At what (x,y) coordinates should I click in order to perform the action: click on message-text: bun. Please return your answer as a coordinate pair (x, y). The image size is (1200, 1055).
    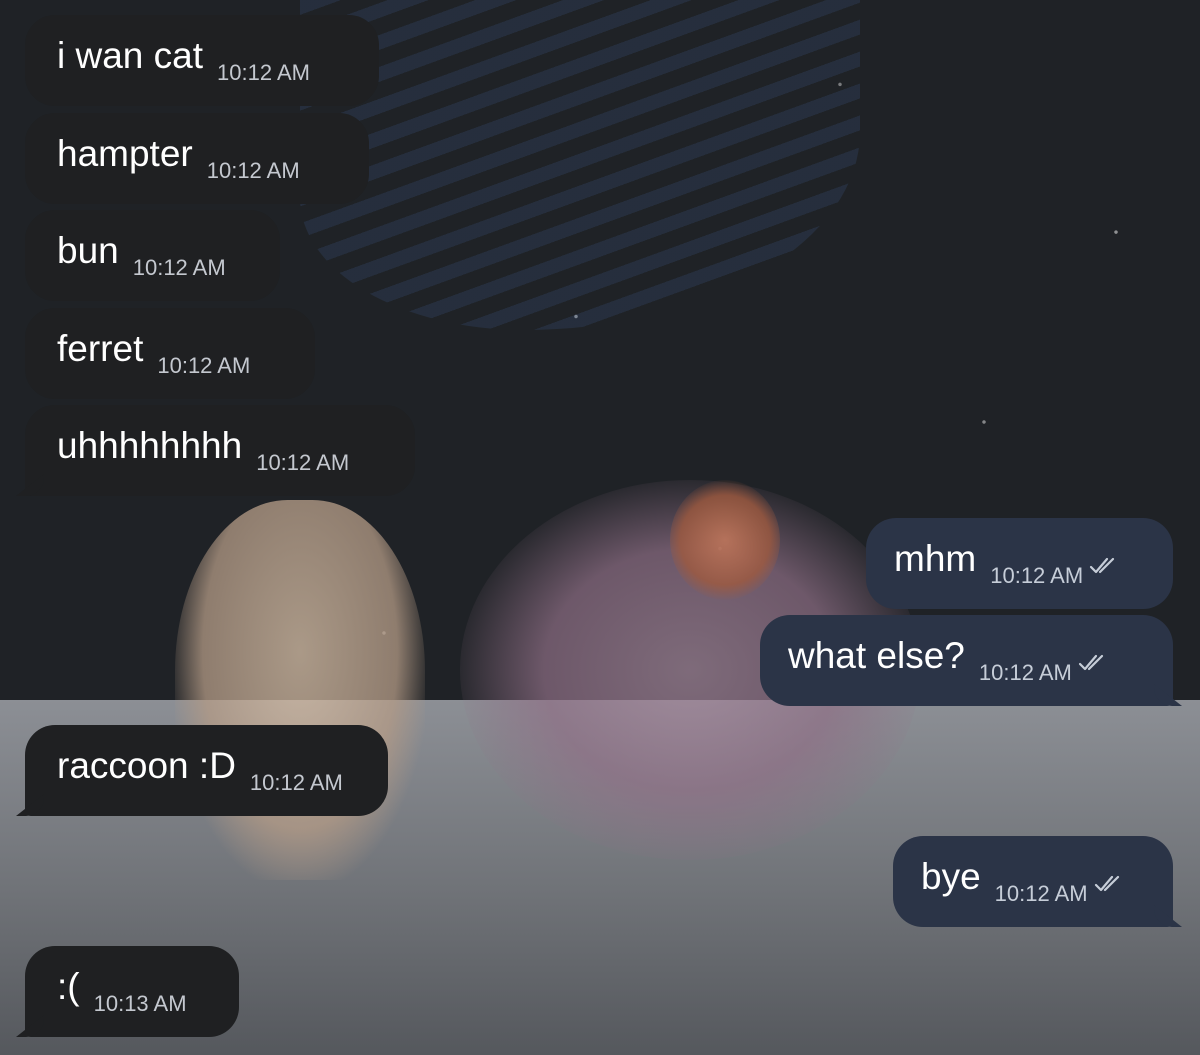
    Looking at the image, I should click on (88, 250).